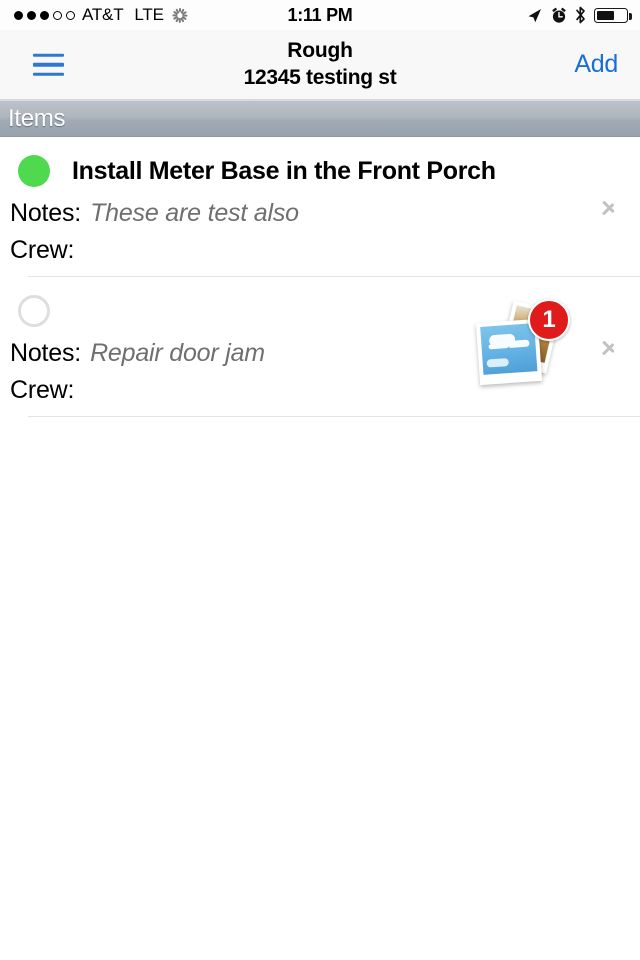 This screenshot has height=960, width=640. Describe the element at coordinates (334, 416) in the screenshot. I see `row-separator` at that location.